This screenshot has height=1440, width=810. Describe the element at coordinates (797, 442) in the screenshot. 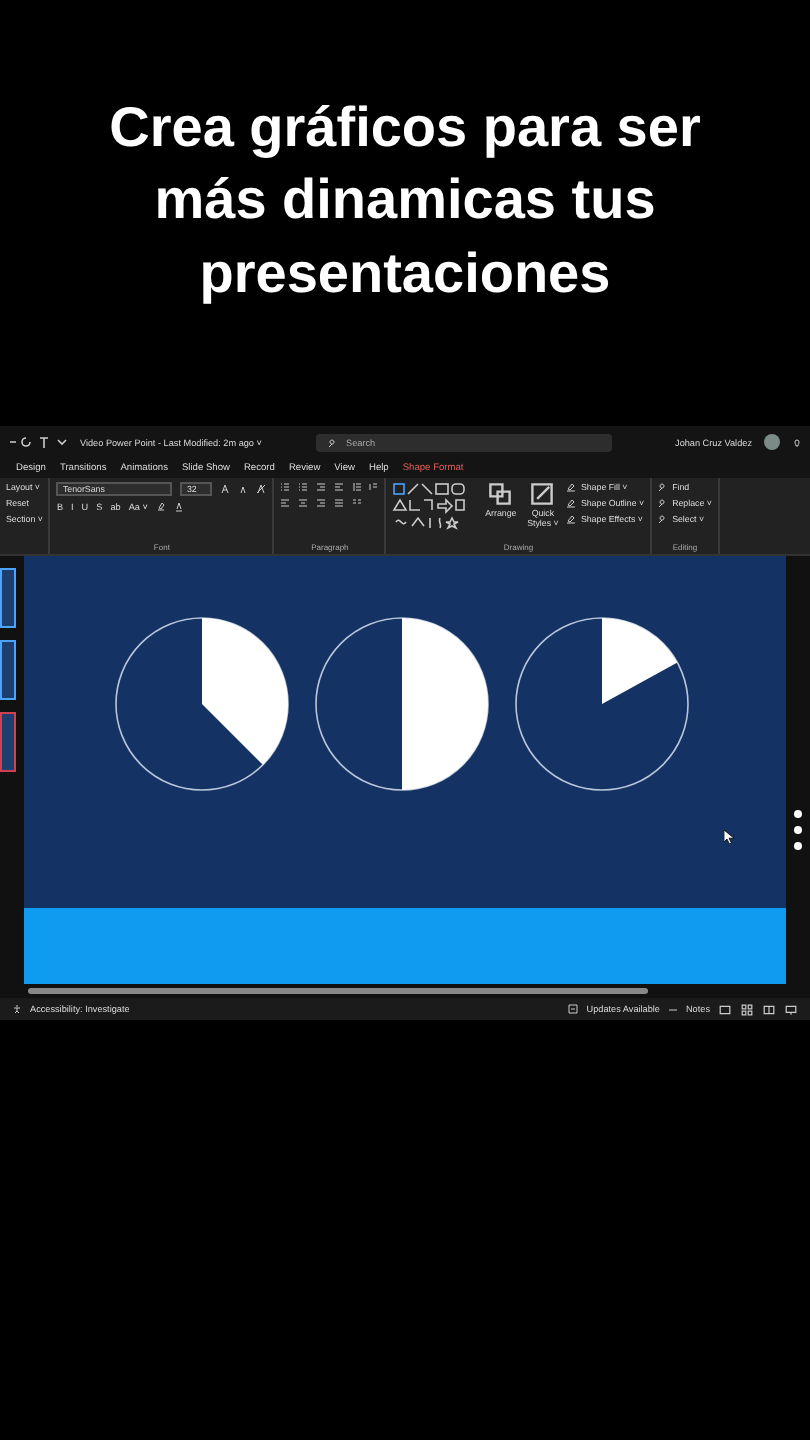

I see `lightbulb-icon` at that location.